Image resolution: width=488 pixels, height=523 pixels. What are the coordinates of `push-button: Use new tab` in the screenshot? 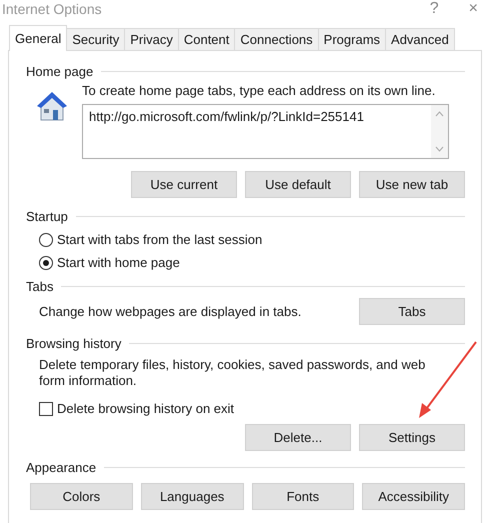 It's located at (412, 184).